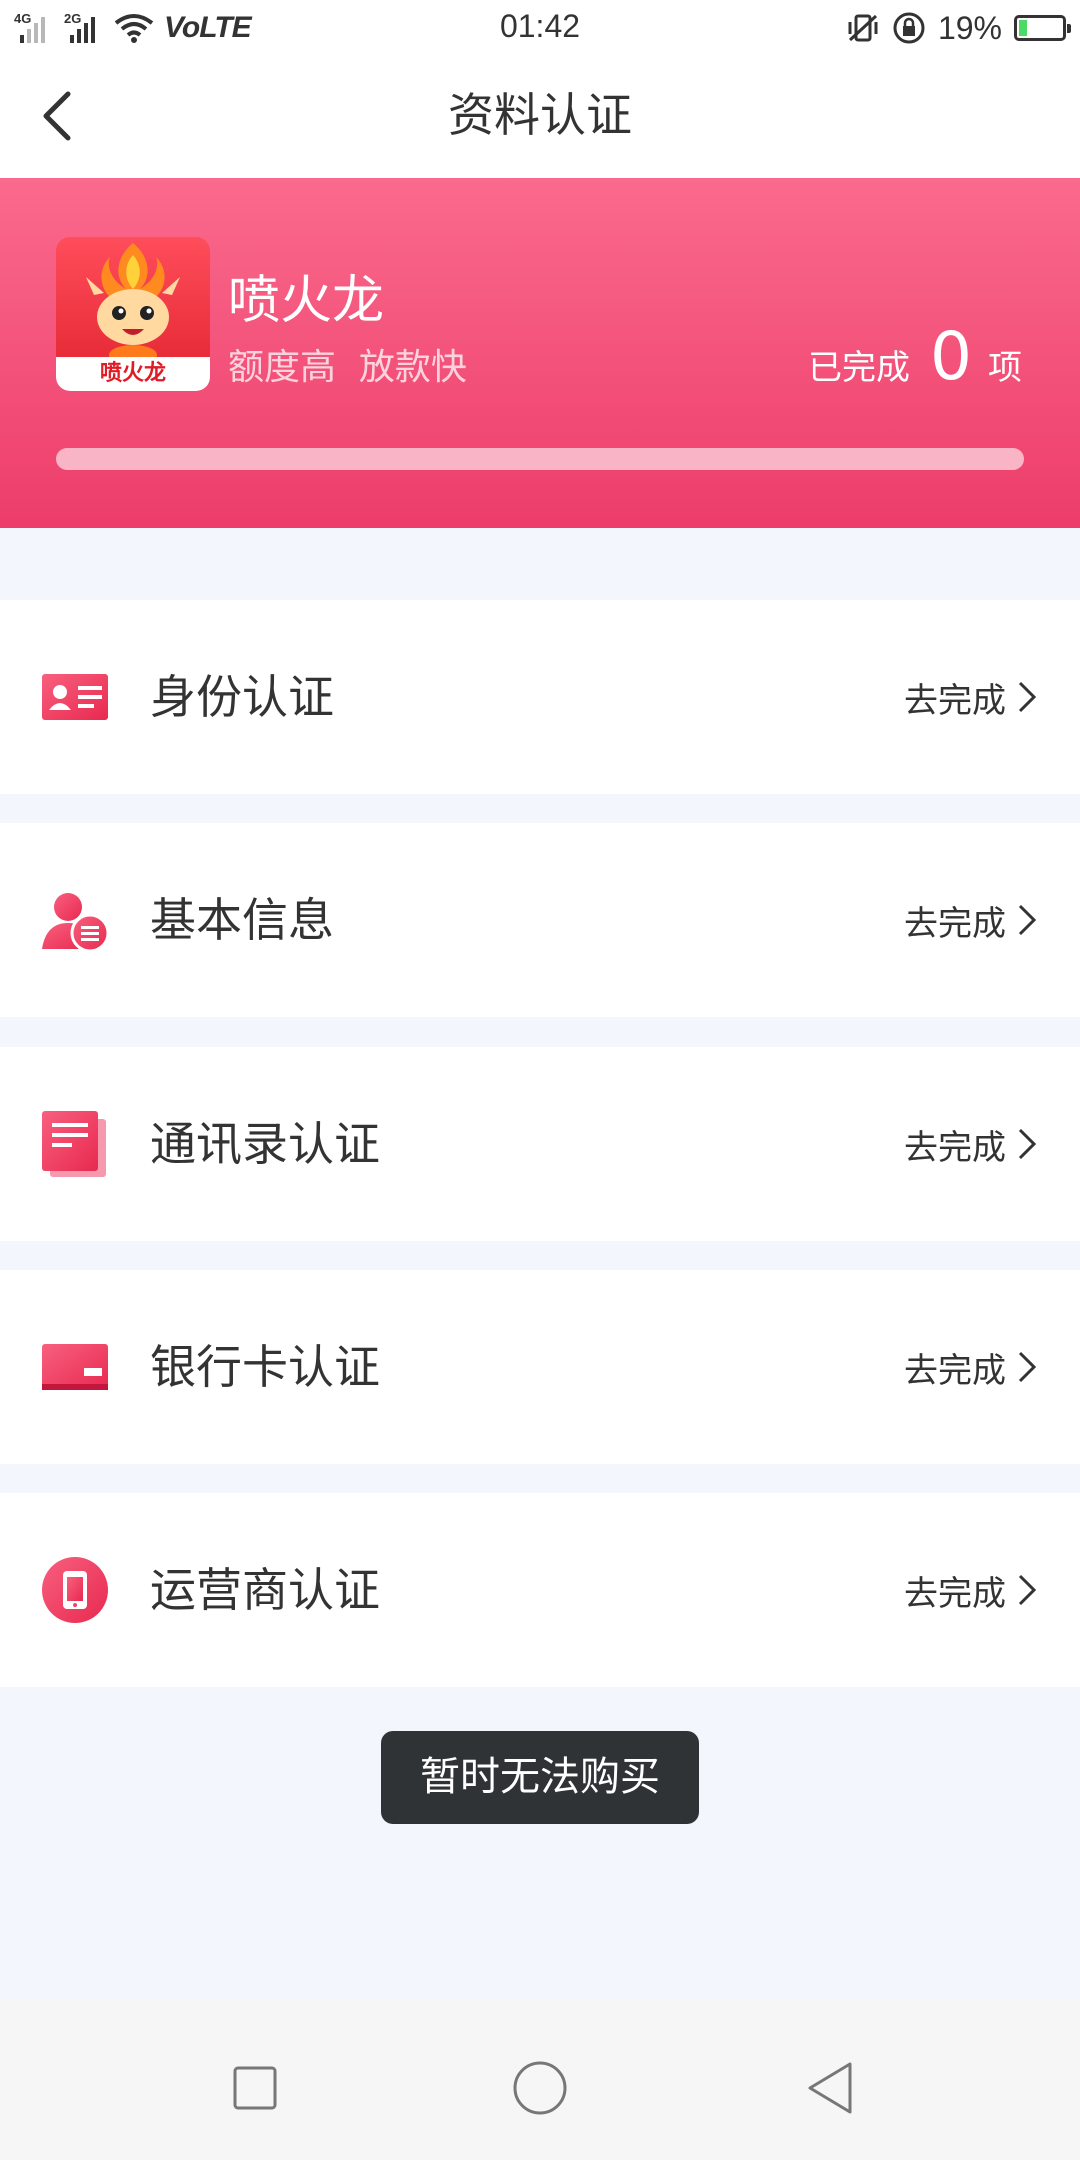 This screenshot has width=1080, height=2160. What do you see at coordinates (133, 304) in the screenshot?
I see `dragon-mascot-icon` at bounding box center [133, 304].